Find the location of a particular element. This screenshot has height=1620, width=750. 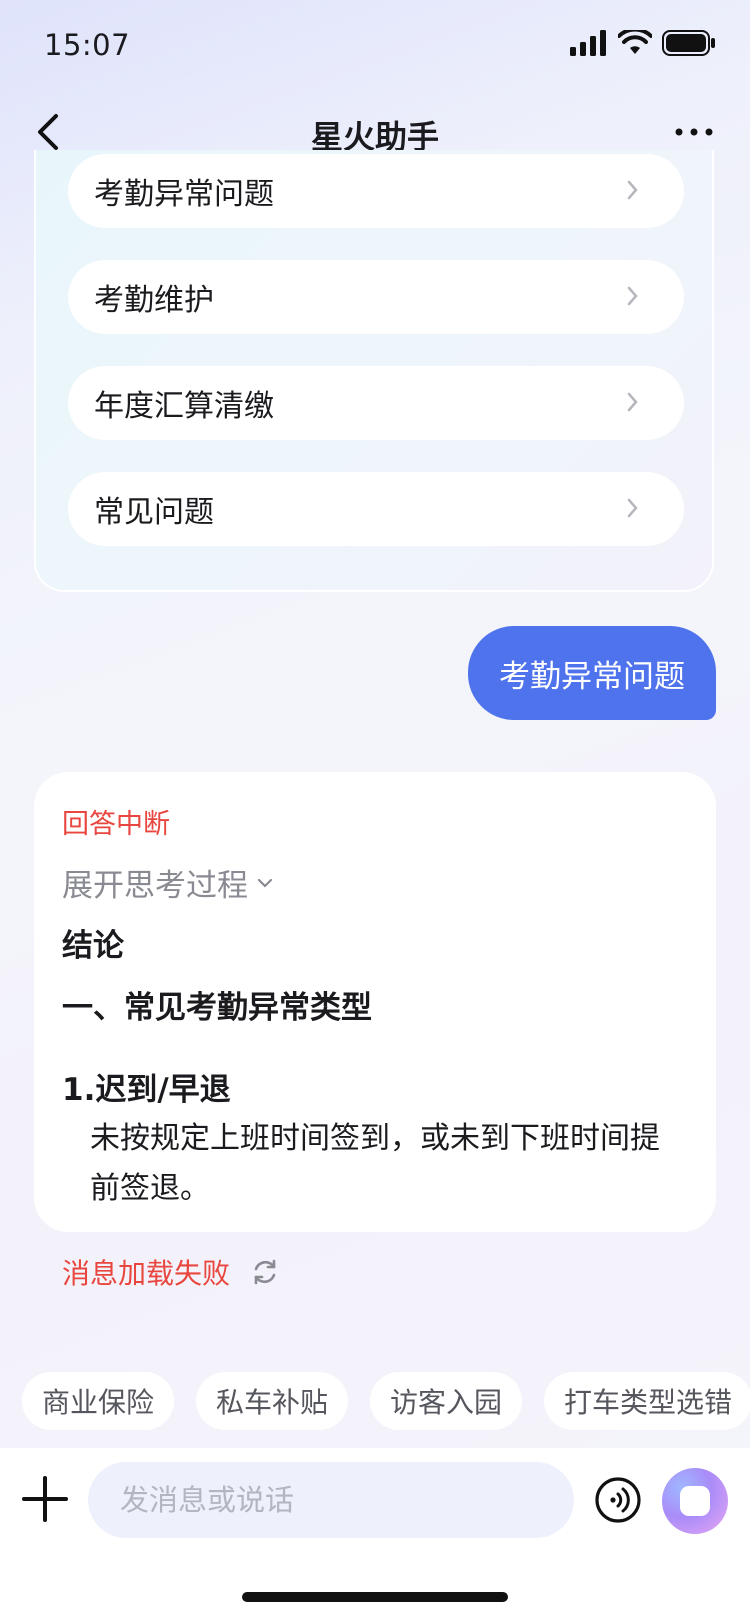

wifi-icon is located at coordinates (635, 42).